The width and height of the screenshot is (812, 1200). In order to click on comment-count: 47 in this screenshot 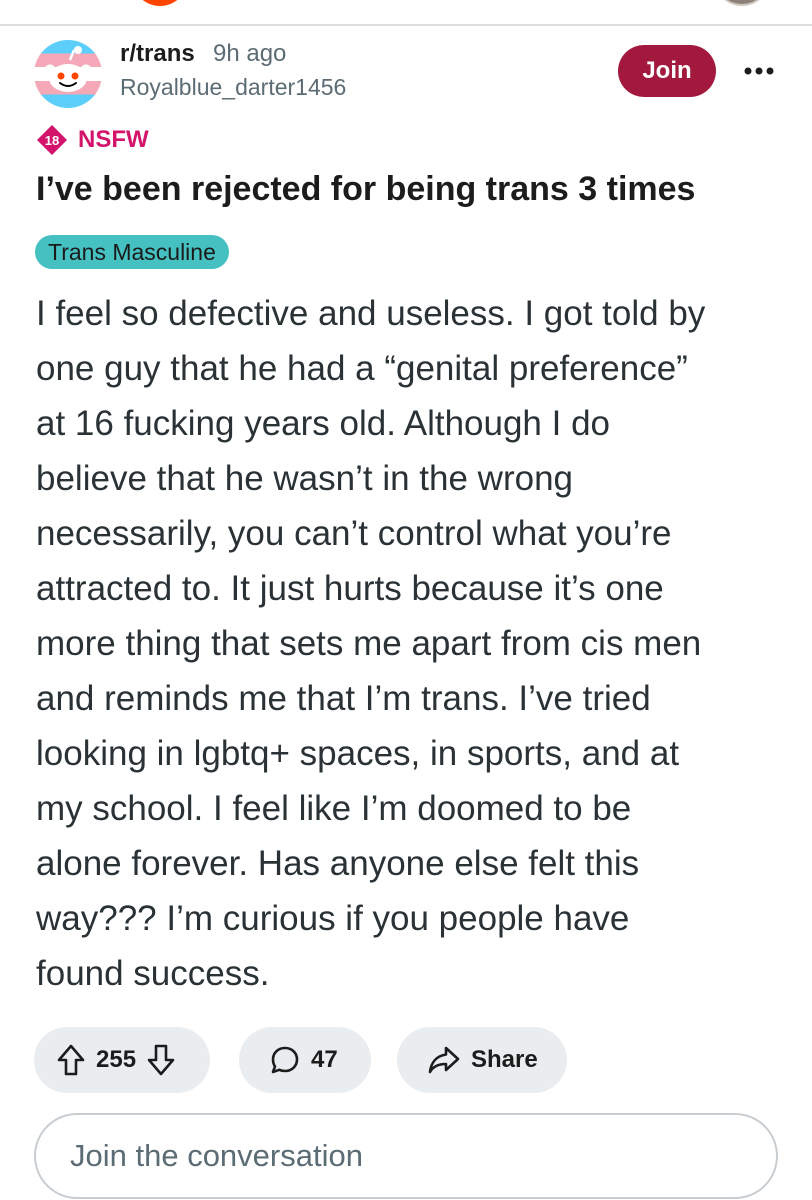, I will do `click(324, 1059)`.